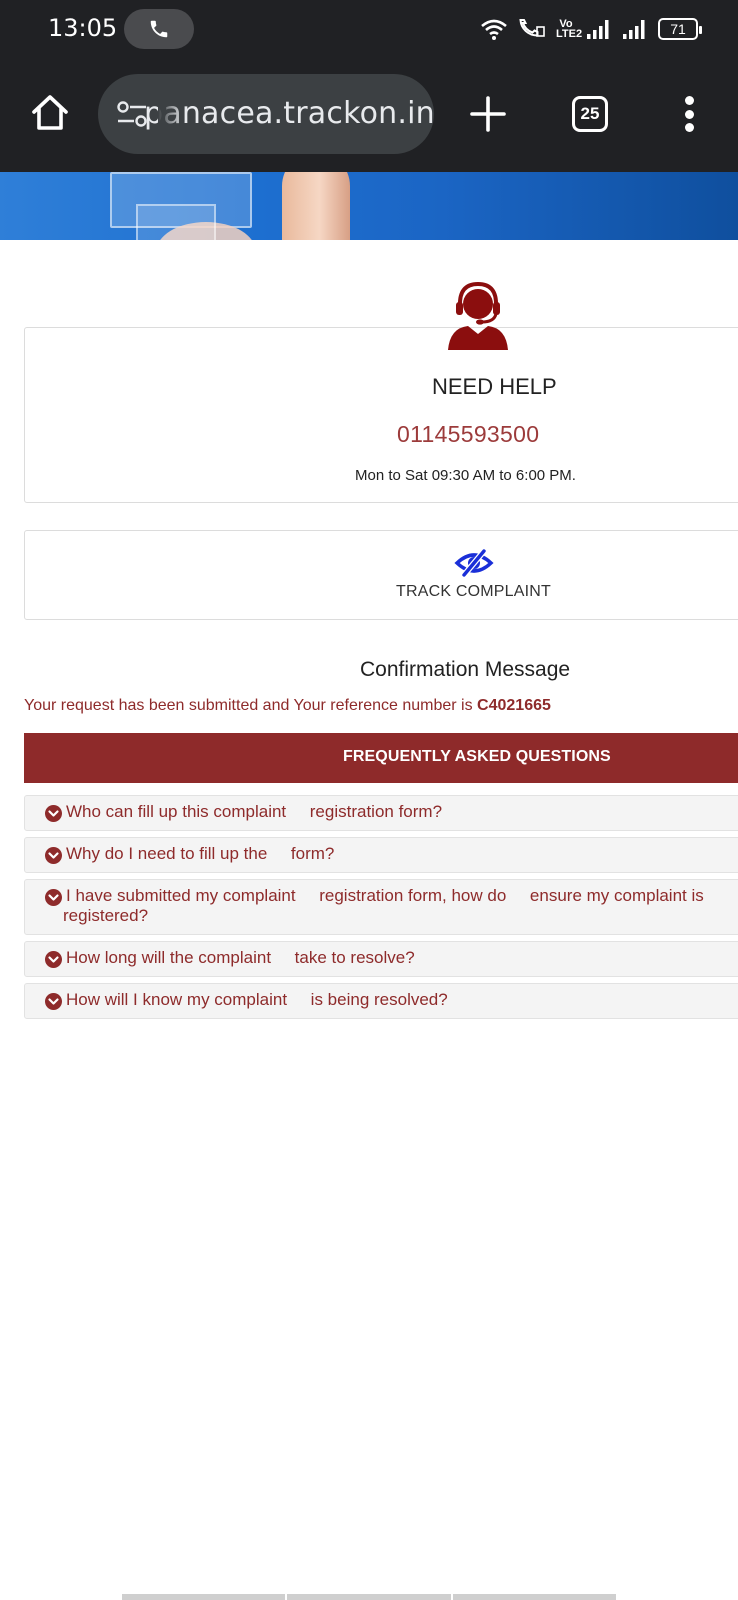 Image resolution: width=738 pixels, height=1600 pixels. Describe the element at coordinates (465, 669) in the screenshot. I see `confirmation-title: Confirmation Message` at that location.